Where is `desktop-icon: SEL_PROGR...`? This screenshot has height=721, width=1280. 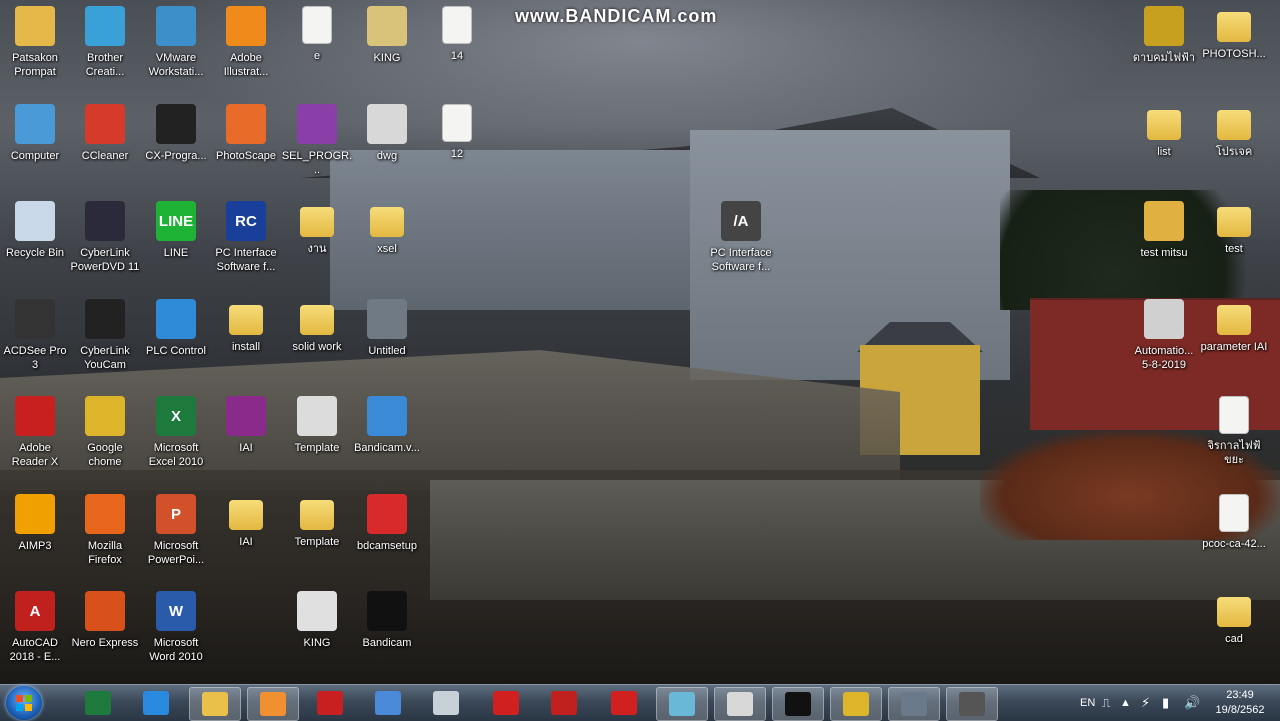
desktop-icon: SEL_PROGR... is located at coordinates (317, 140).